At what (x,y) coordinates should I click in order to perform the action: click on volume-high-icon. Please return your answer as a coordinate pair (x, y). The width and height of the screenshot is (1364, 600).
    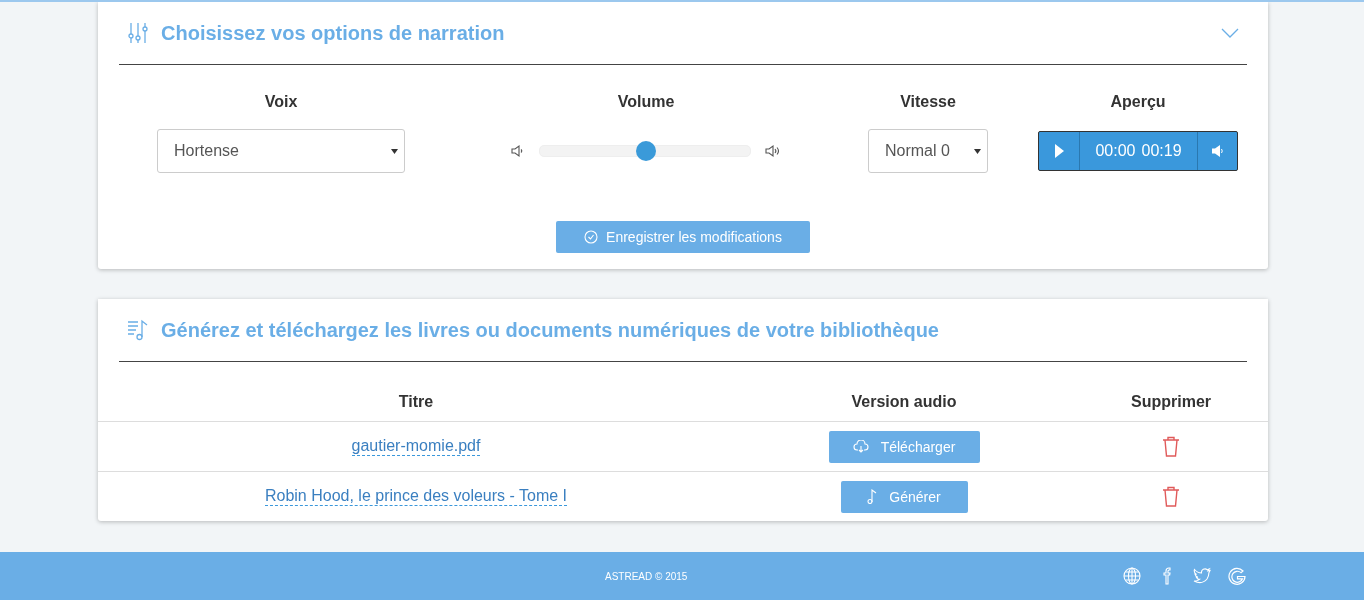
    Looking at the image, I should click on (773, 151).